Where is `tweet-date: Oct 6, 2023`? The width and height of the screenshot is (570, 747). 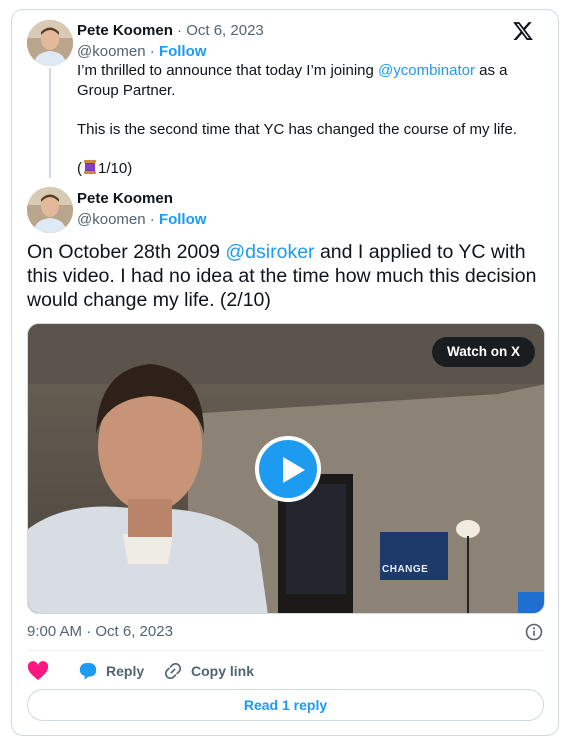
tweet-date: Oct 6, 2023 is located at coordinates (225, 30).